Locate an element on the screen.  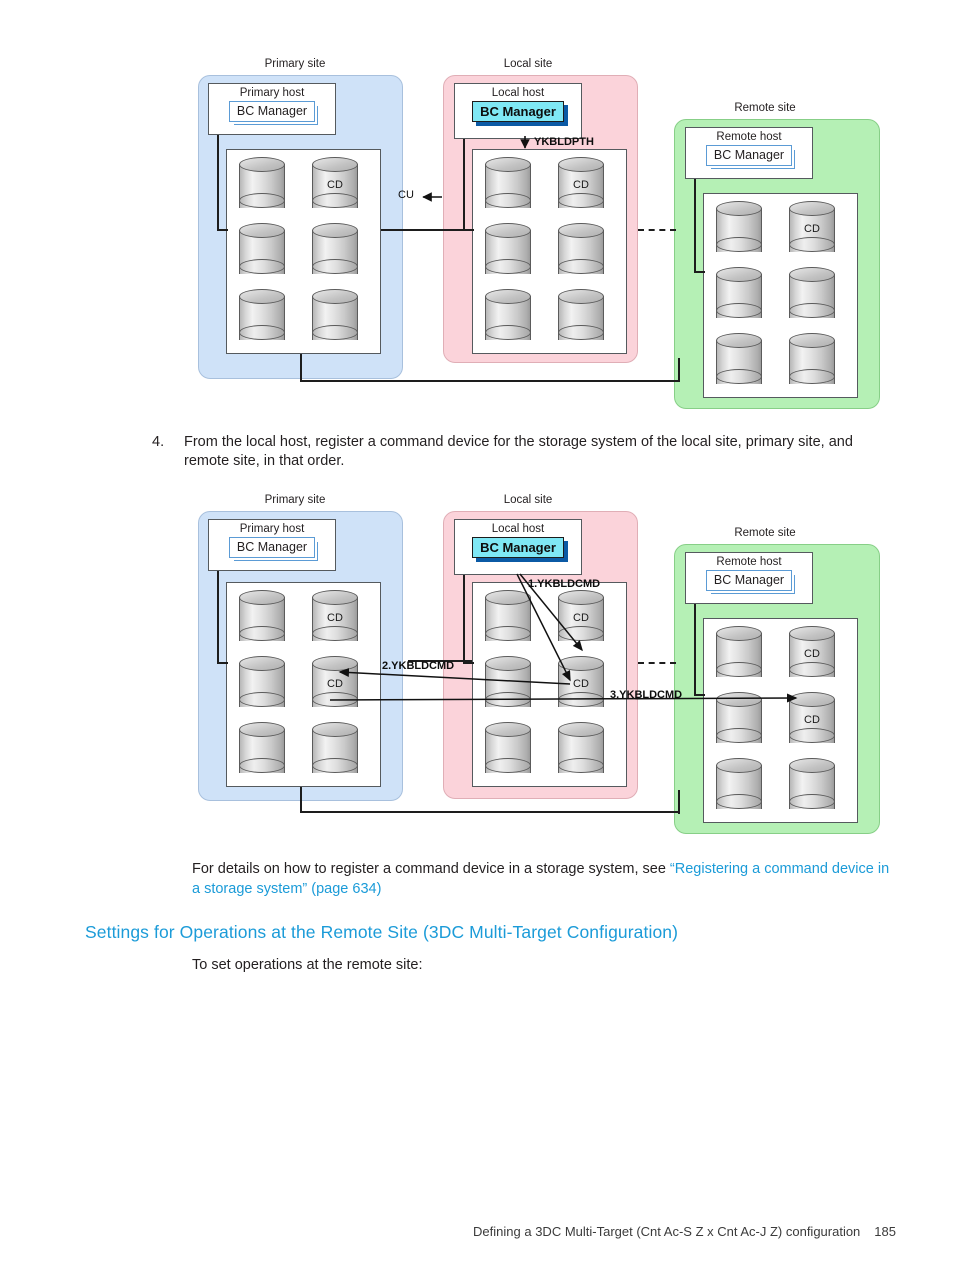
figure1-ykbldpth-label: YKBLDPTH is located at coordinates (564, 142).